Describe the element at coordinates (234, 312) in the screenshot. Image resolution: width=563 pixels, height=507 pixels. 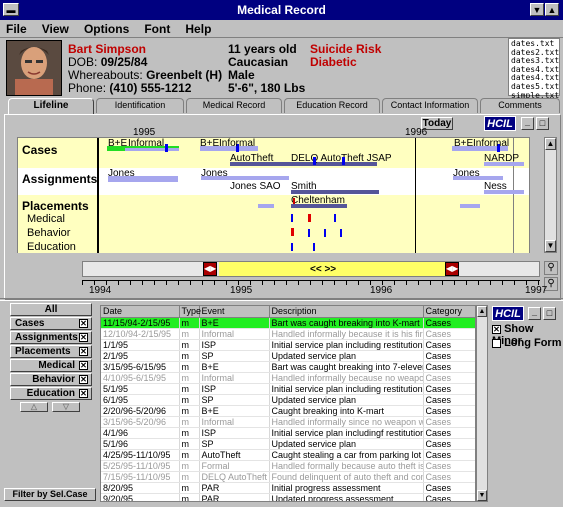
I see `column-header-event: Event` at that location.